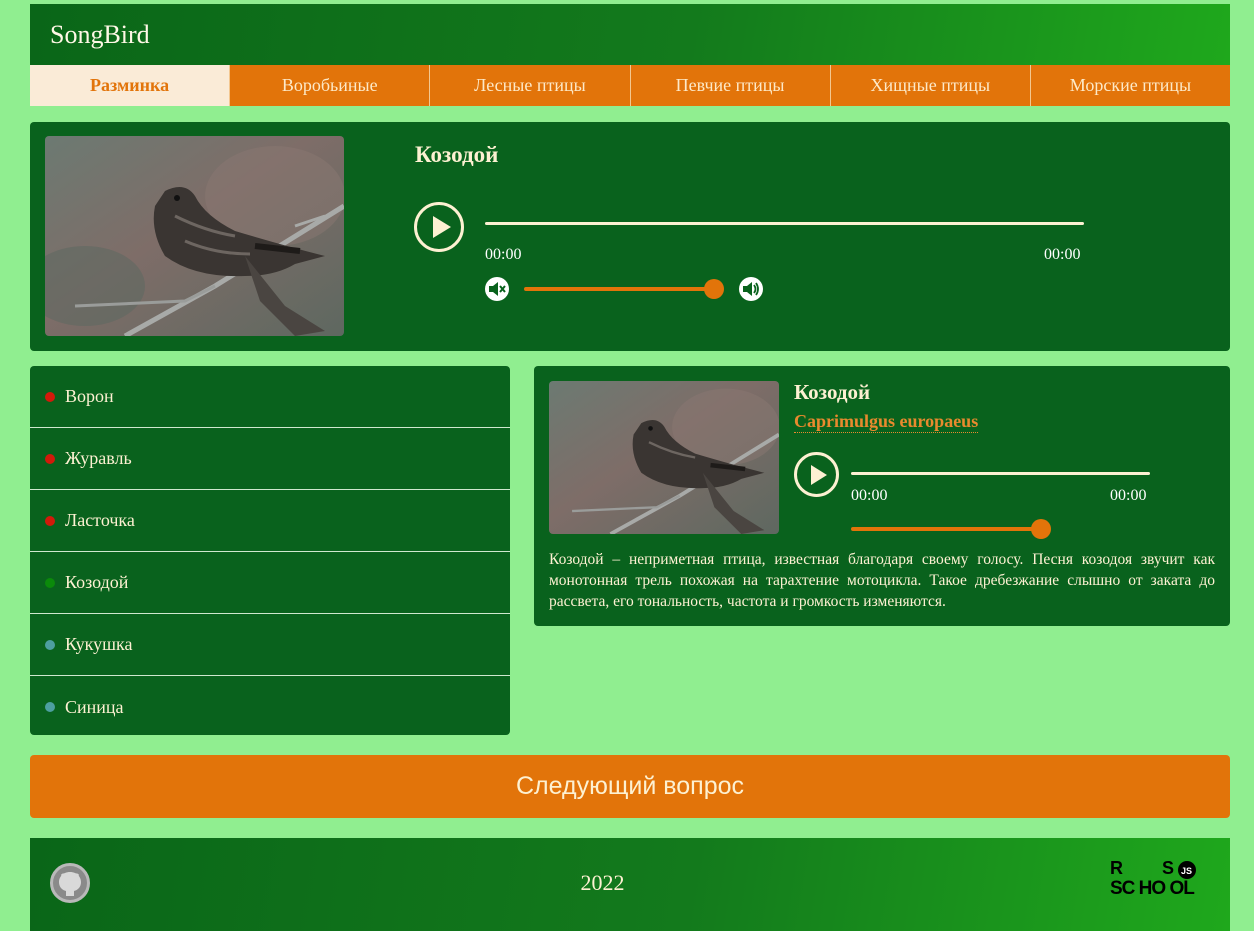  Describe the element at coordinates (100, 35) in the screenshot. I see `app-logo: SongBird` at that location.